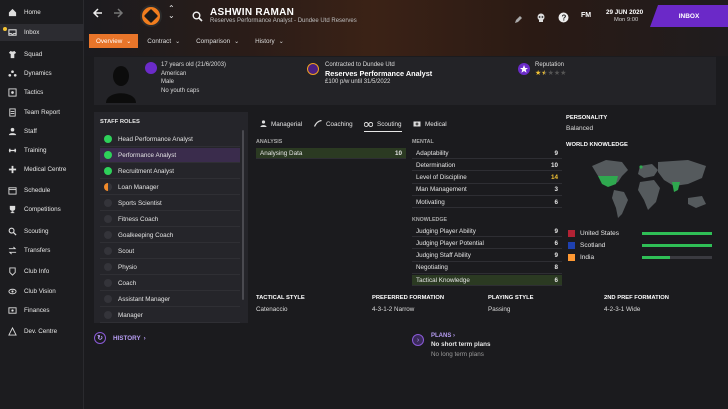 The height and width of the screenshot is (409, 728). Describe the element at coordinates (42, 250) in the screenshot. I see `sidebar-item-transfers: Transfers` at that location.